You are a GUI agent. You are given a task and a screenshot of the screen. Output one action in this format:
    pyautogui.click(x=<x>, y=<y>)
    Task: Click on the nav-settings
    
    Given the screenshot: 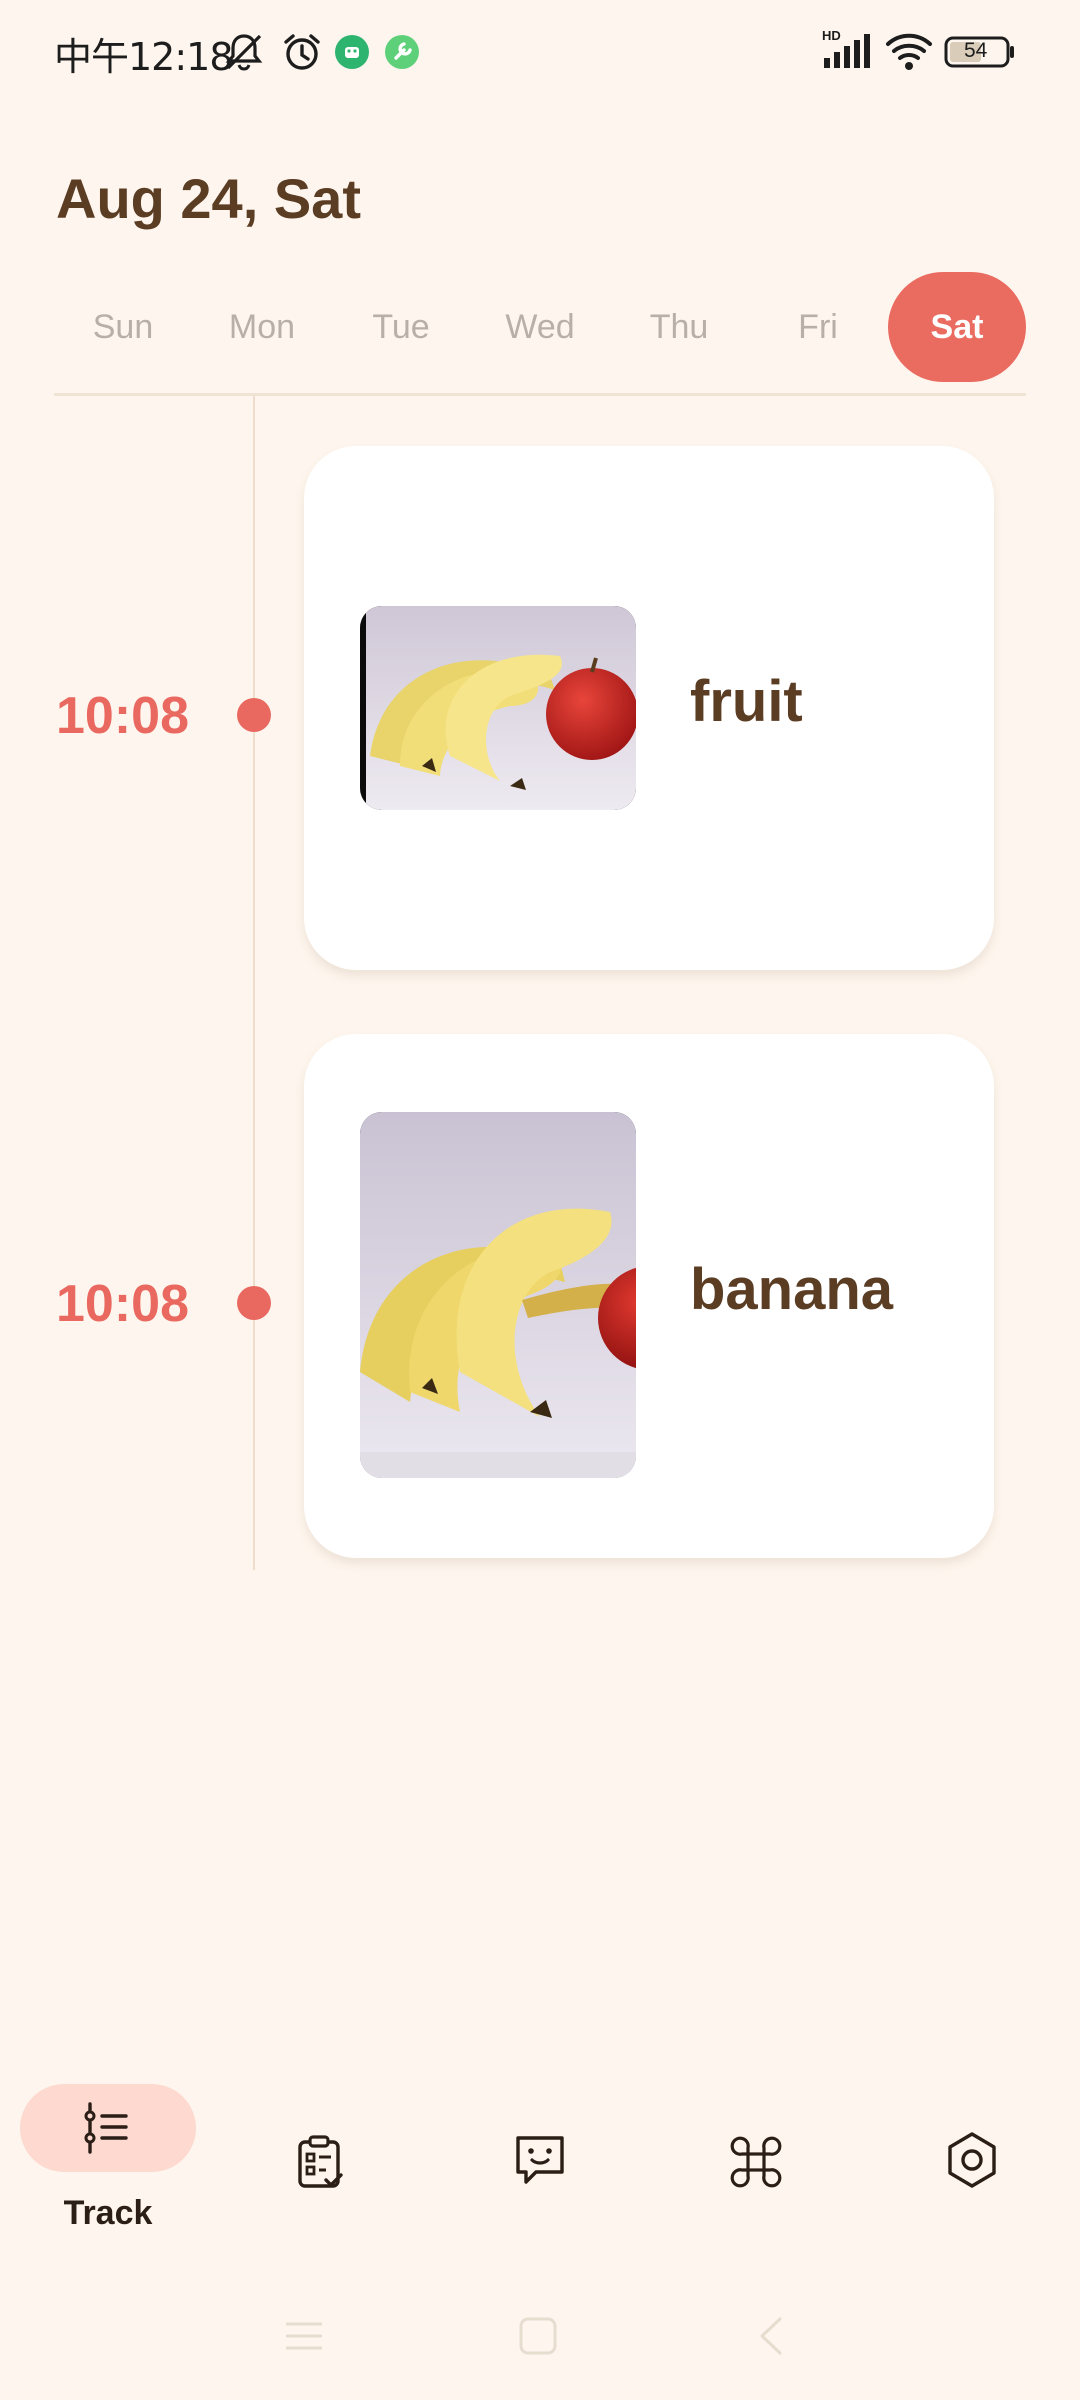 What is the action you would take?
    pyautogui.click(x=972, y=2170)
    